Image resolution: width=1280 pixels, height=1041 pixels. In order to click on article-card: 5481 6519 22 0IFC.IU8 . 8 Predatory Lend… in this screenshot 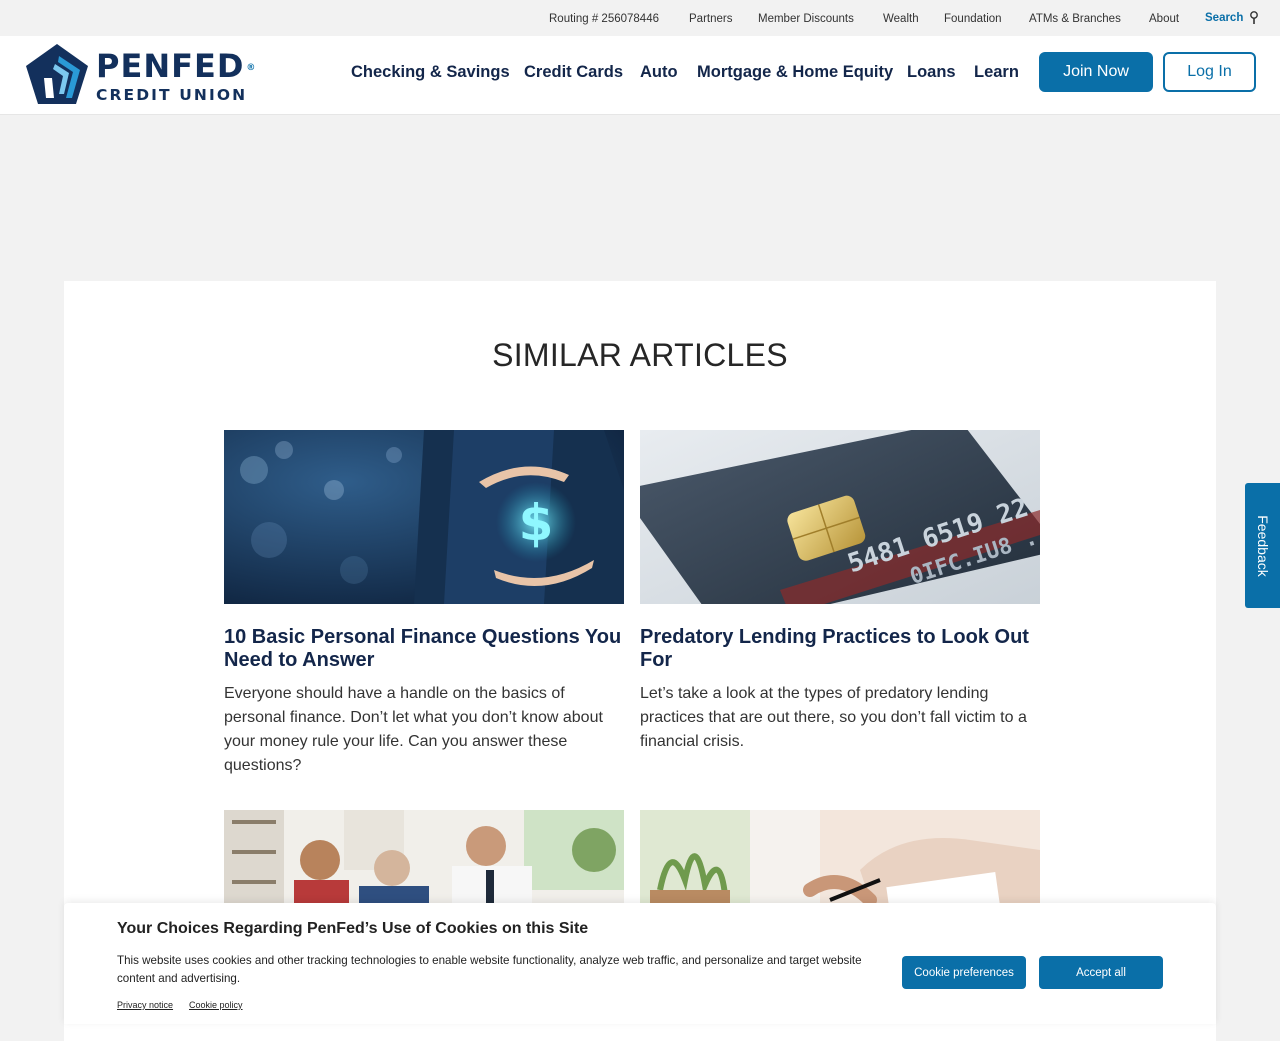, I will do `click(840, 592)`.